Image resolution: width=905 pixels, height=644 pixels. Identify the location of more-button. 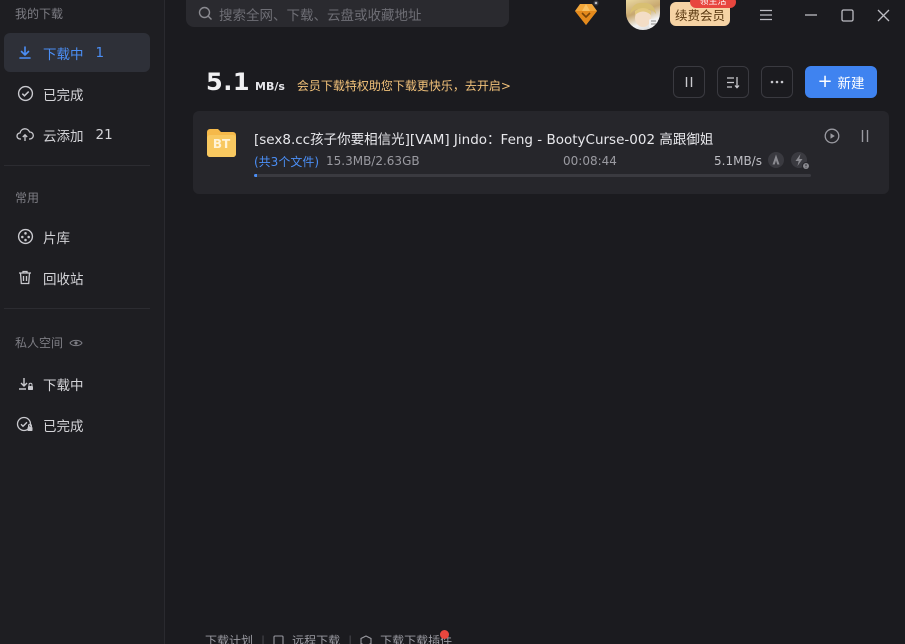
(777, 82).